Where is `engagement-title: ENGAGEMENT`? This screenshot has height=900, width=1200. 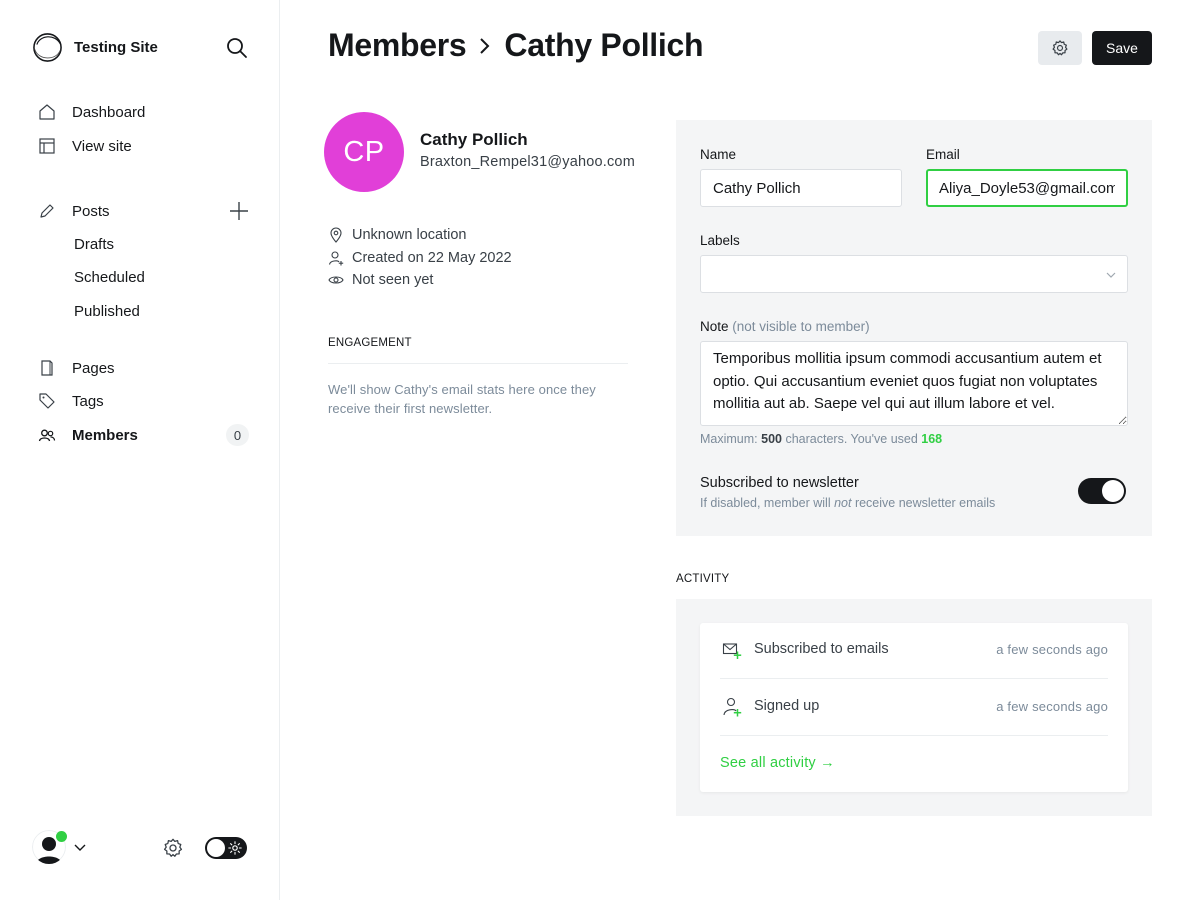
engagement-title: ENGAGEMENT is located at coordinates (370, 343).